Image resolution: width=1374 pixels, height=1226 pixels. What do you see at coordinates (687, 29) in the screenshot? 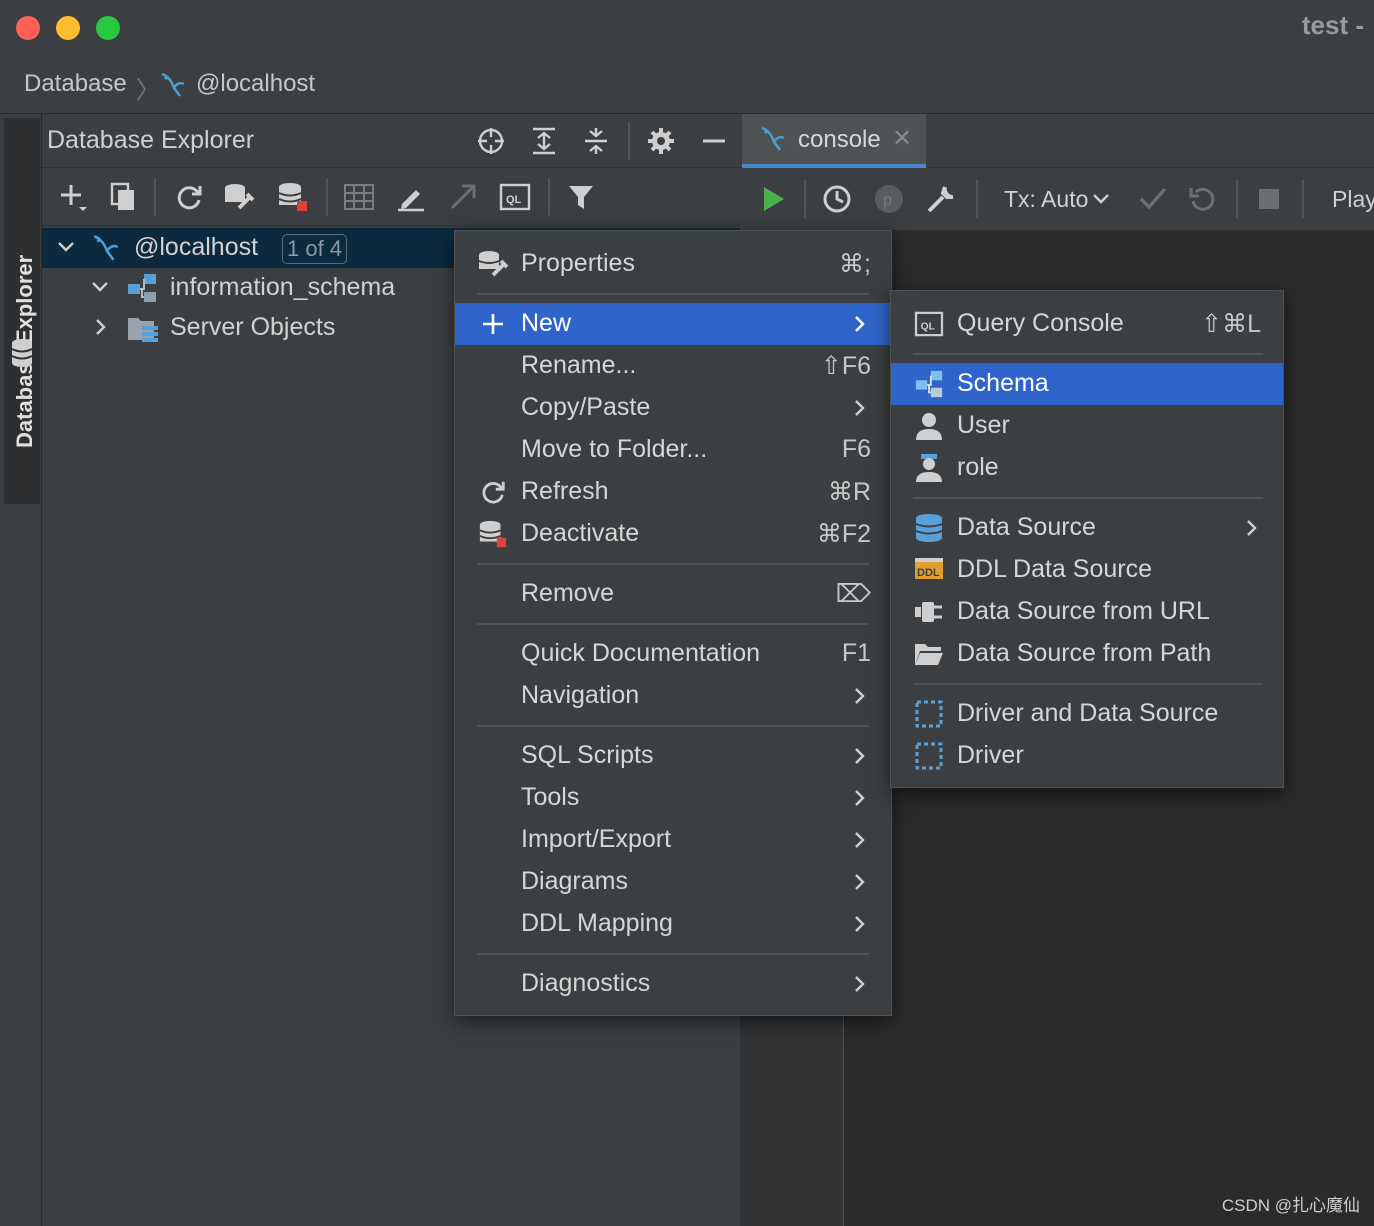
I see `title-bar: test -` at bounding box center [687, 29].